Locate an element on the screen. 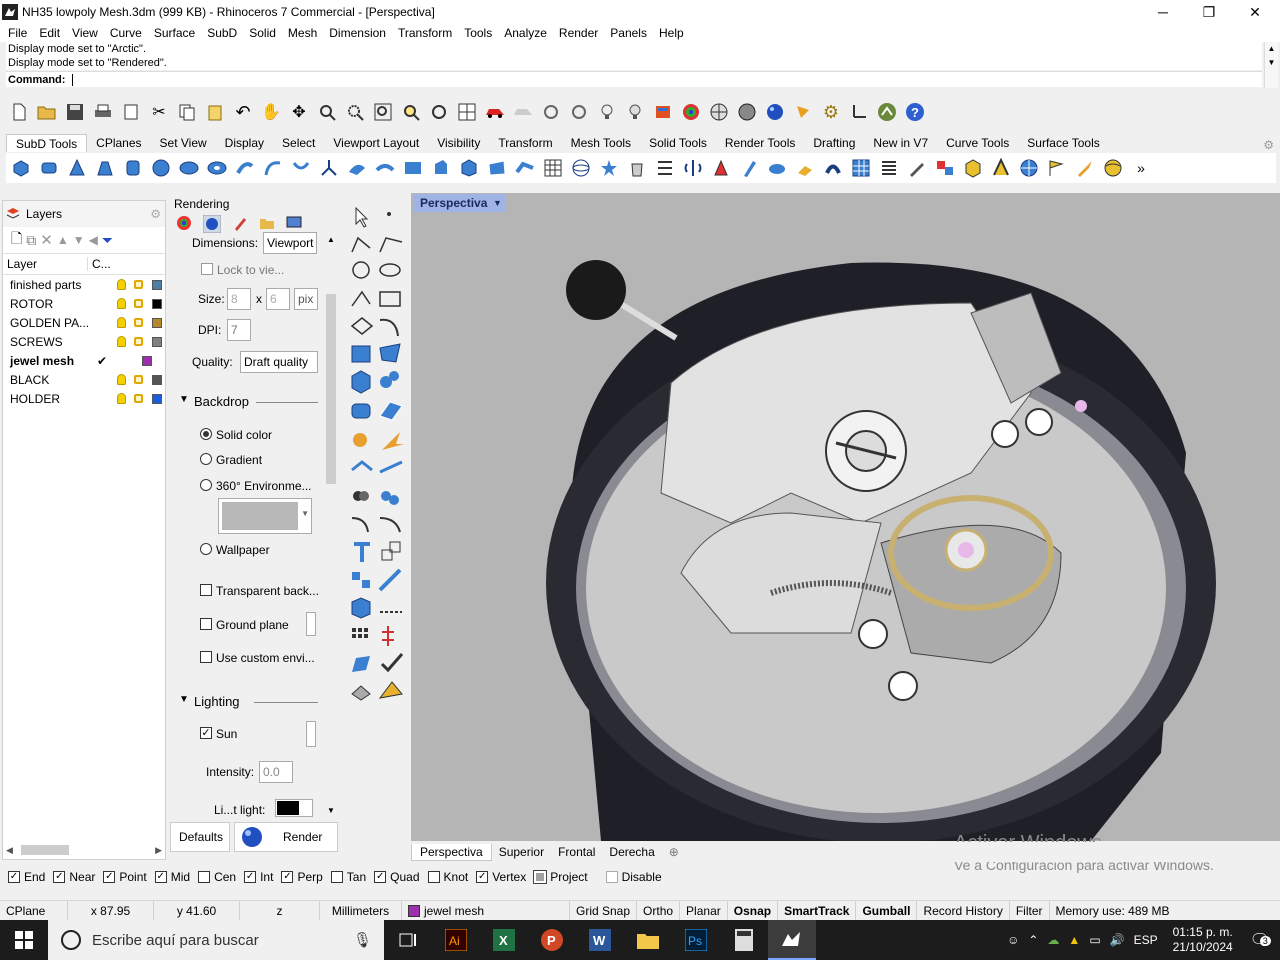 This screenshot has width=1280, height=960. light-button is located at coordinates (635, 112).